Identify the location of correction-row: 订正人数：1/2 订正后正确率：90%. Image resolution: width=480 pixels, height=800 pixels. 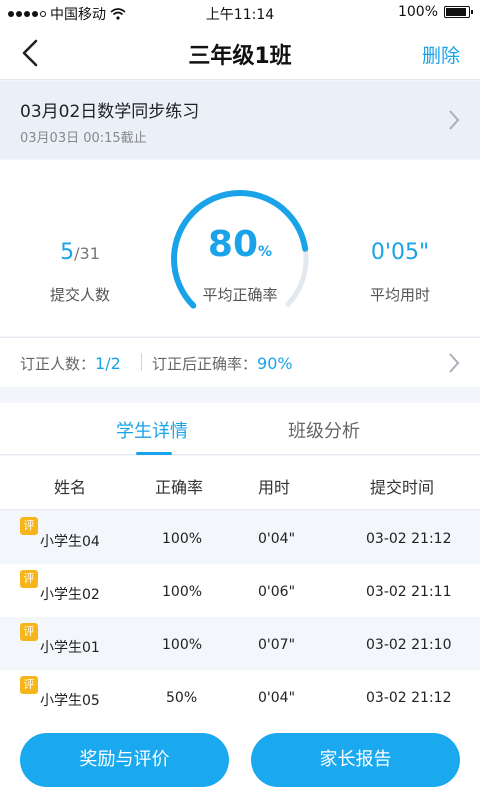
(240, 362).